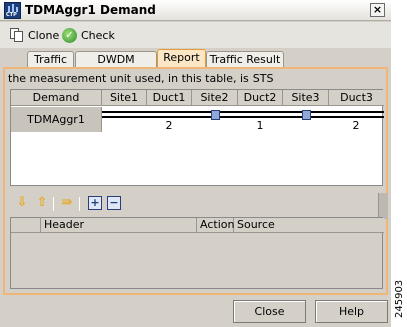  Describe the element at coordinates (195, 312) in the screenshot. I see `dialog-footer: Close Help` at that location.